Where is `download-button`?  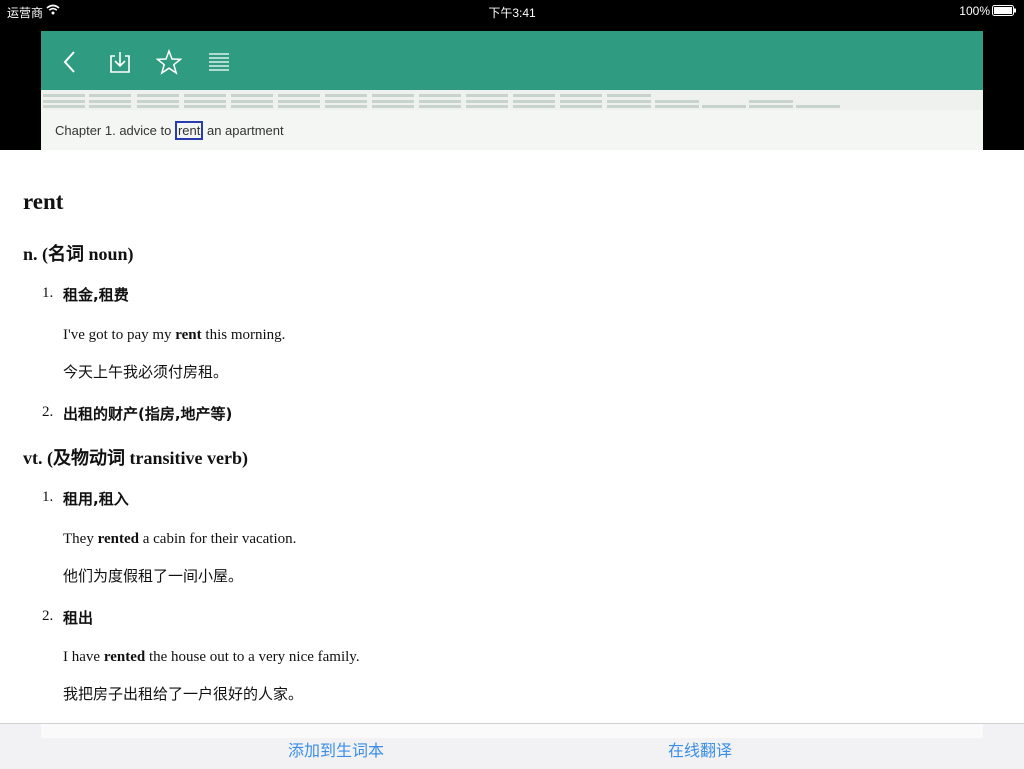 download-button is located at coordinates (120, 62).